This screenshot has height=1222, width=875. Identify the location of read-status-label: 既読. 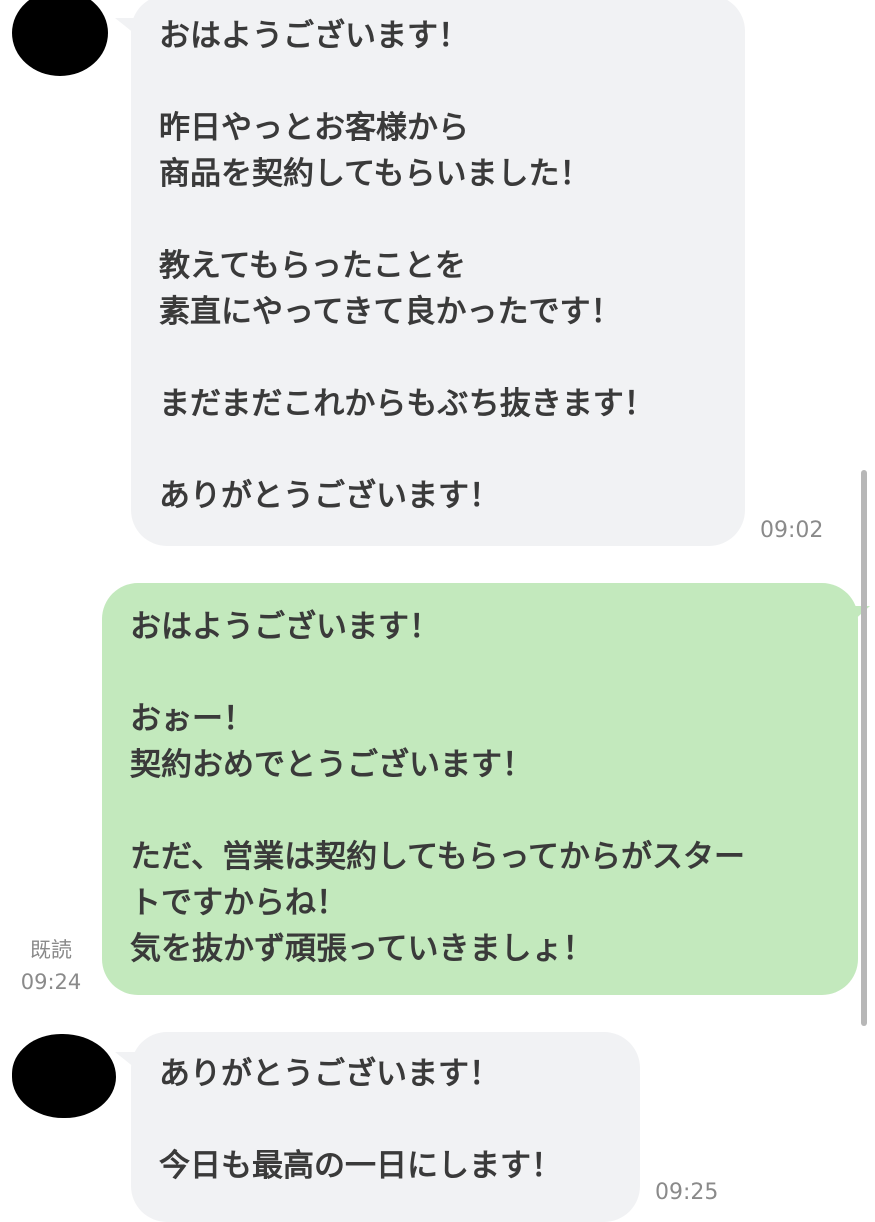
(51, 950).